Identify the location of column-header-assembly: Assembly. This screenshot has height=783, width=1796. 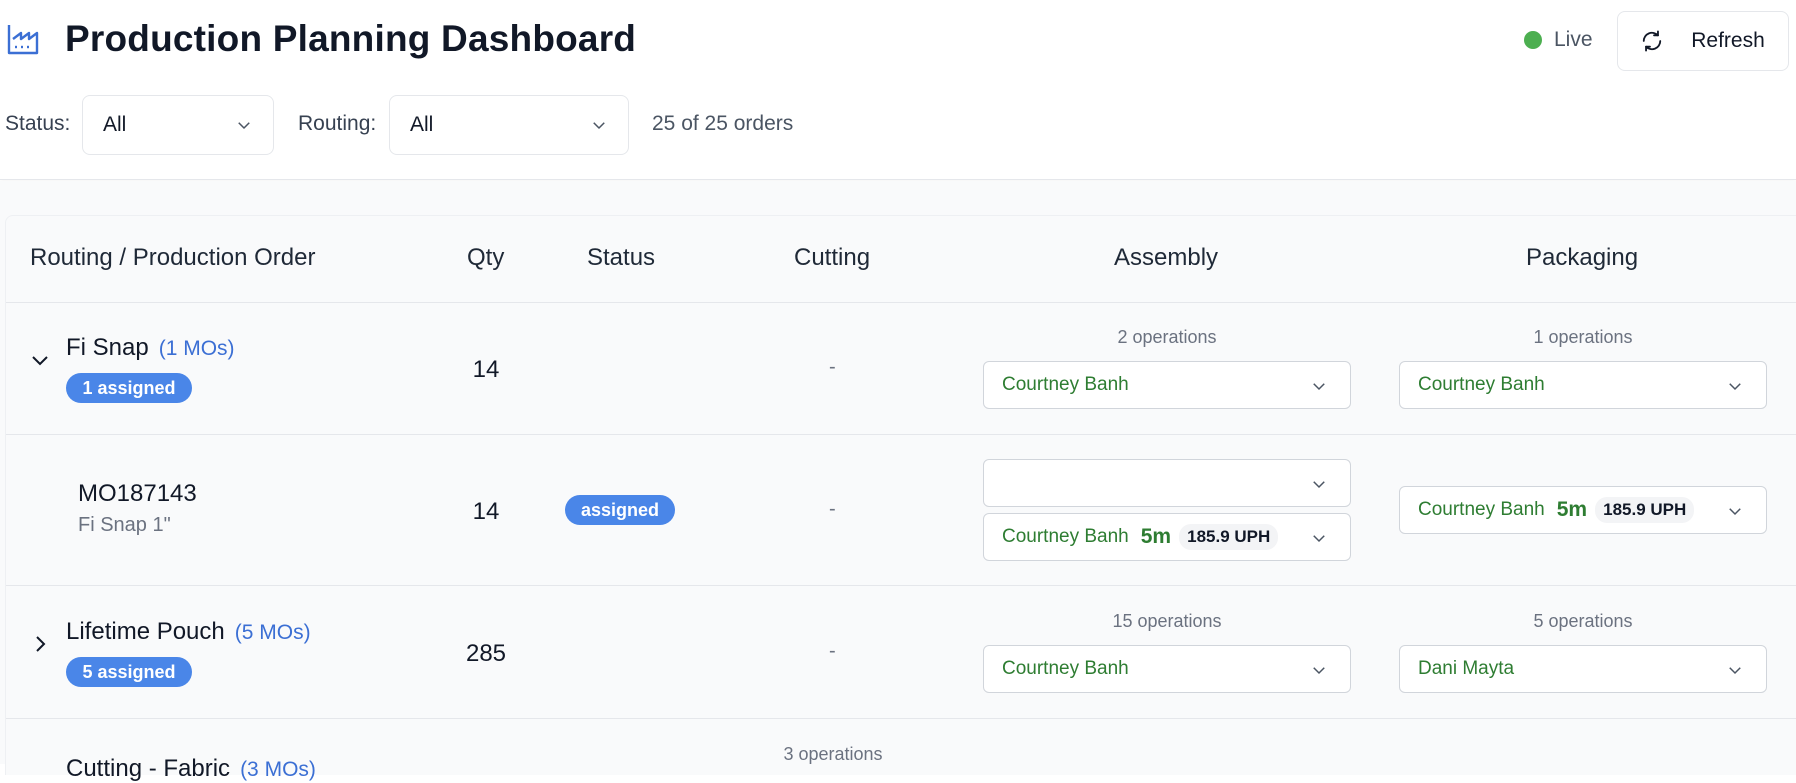
(1166, 257).